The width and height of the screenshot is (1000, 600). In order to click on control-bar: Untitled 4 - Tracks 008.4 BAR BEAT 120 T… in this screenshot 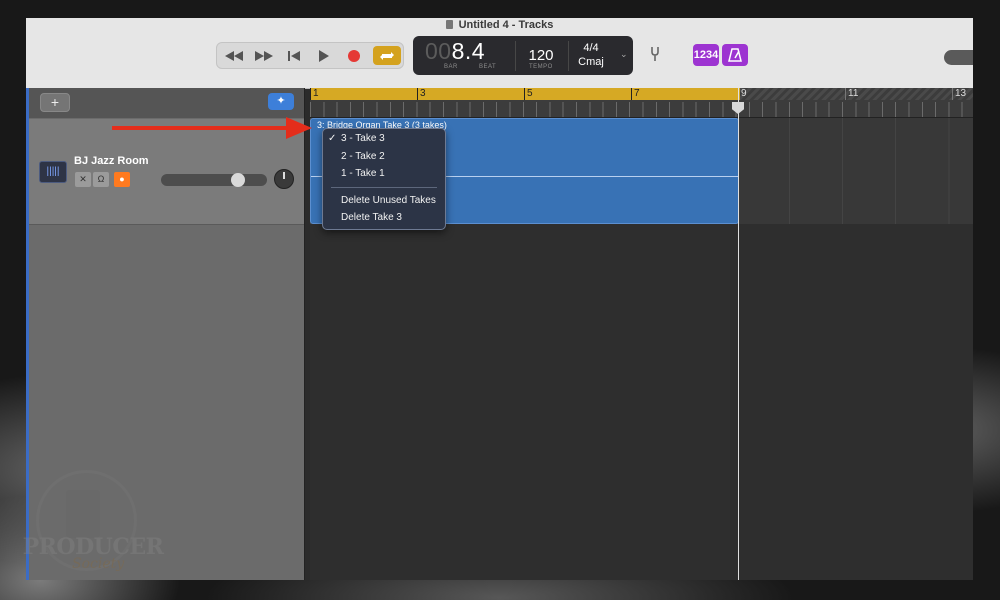, I will do `click(499, 53)`.